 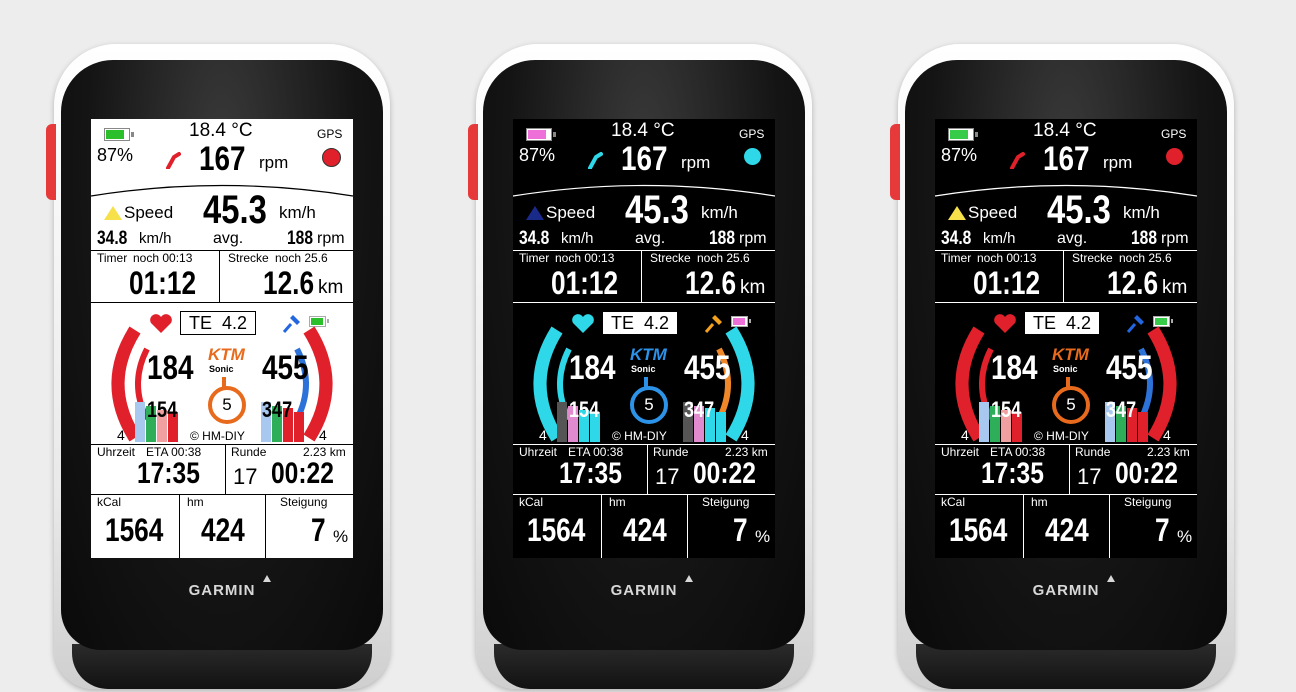 I want to click on garmin-logo: GARMIN, so click(x=644, y=590).